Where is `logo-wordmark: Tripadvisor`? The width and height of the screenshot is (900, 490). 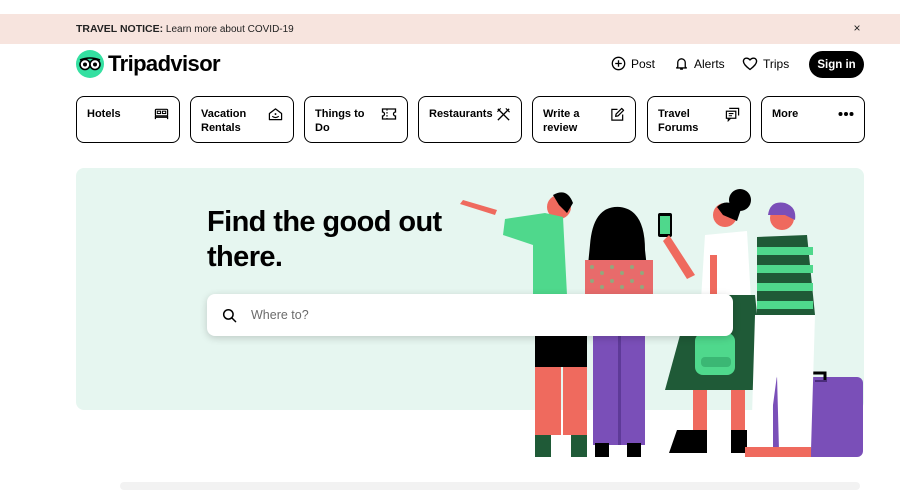 logo-wordmark: Tripadvisor is located at coordinates (164, 63).